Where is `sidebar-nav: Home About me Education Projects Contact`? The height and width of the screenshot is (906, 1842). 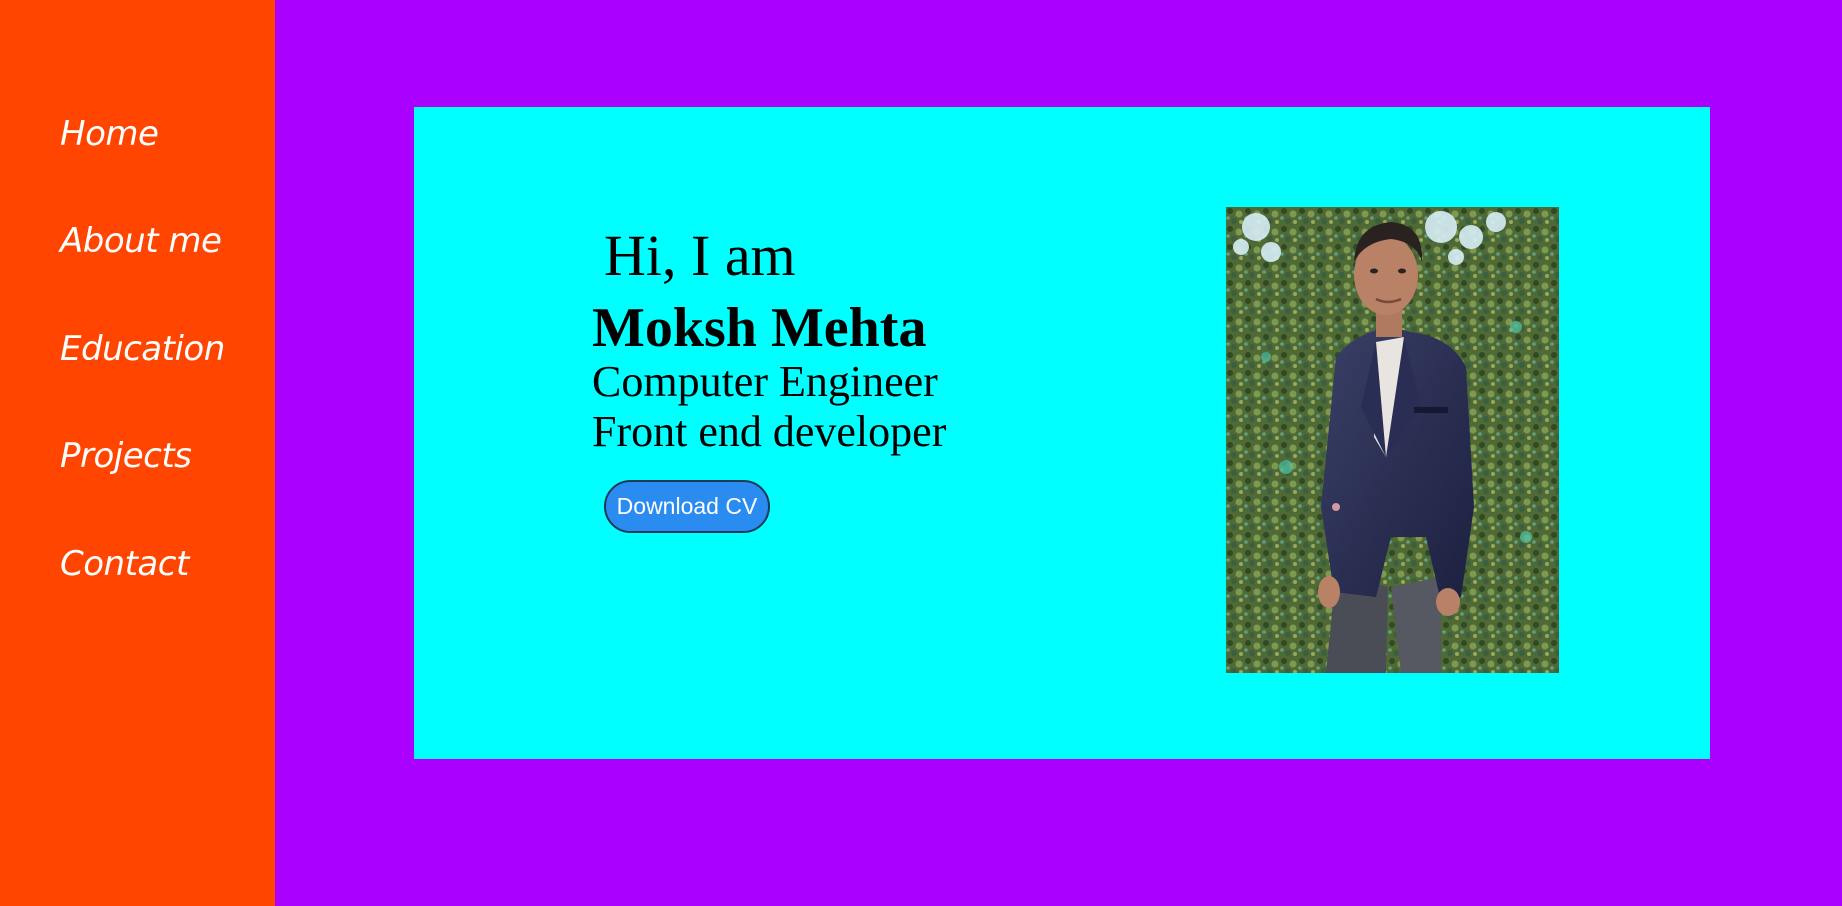 sidebar-nav: Home About me Education Projects Contact is located at coordinates (137, 453).